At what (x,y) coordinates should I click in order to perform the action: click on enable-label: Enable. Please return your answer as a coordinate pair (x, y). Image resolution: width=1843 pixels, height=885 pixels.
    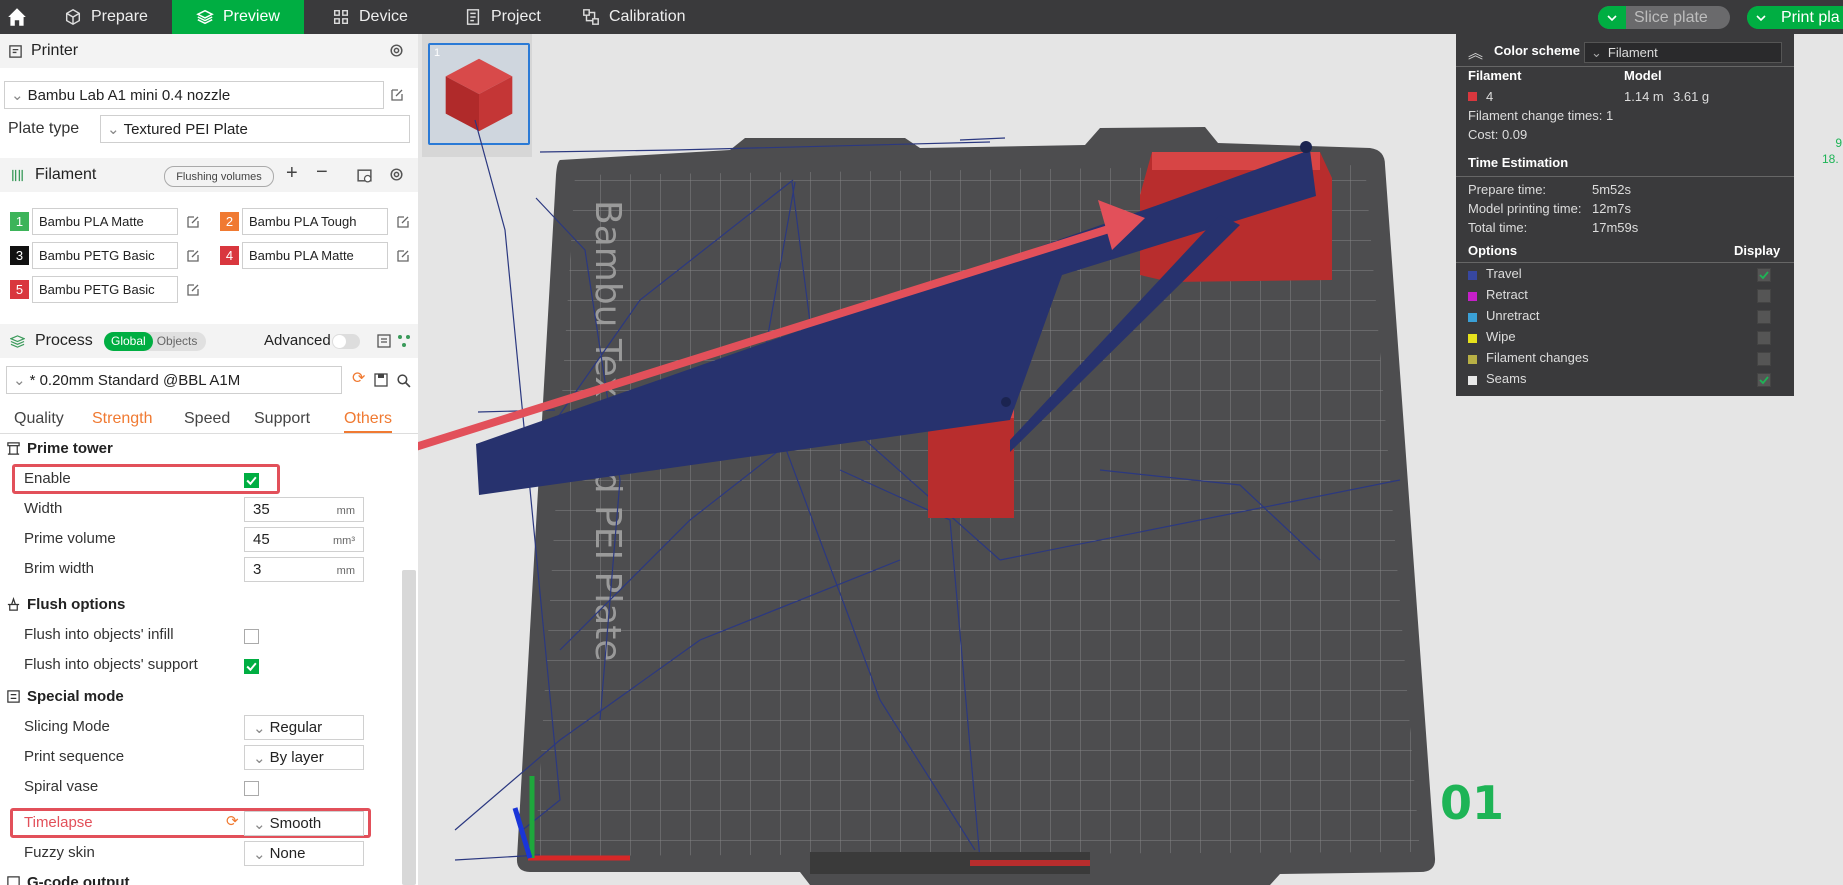
    Looking at the image, I should click on (47, 478).